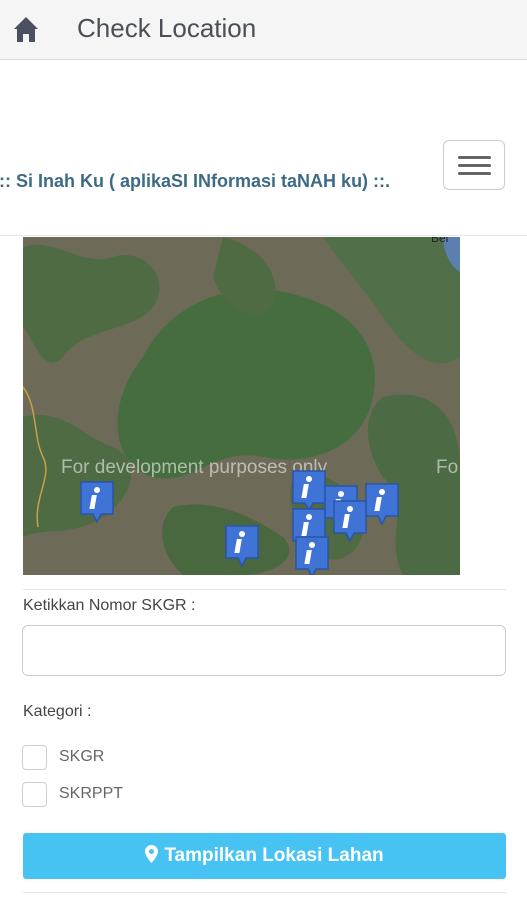 The height and width of the screenshot is (900, 527). I want to click on kategori-label: Kategori :, so click(57, 711).